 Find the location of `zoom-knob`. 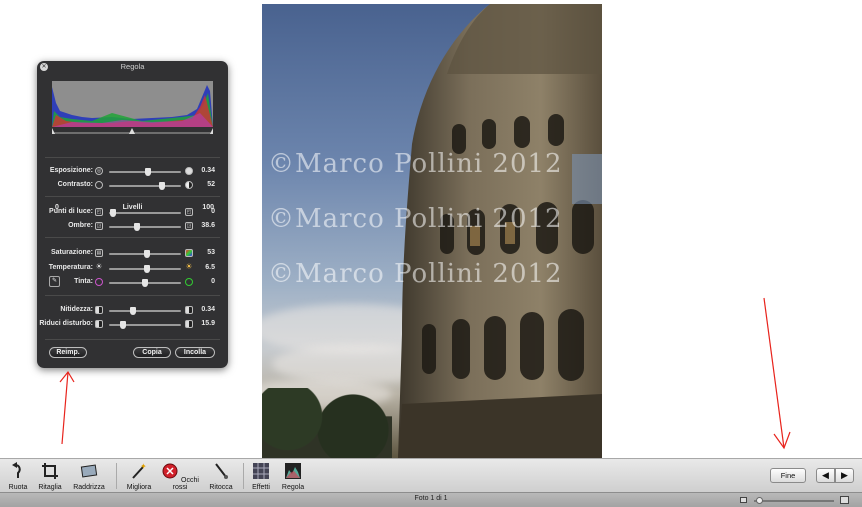

zoom-knob is located at coordinates (759, 500).